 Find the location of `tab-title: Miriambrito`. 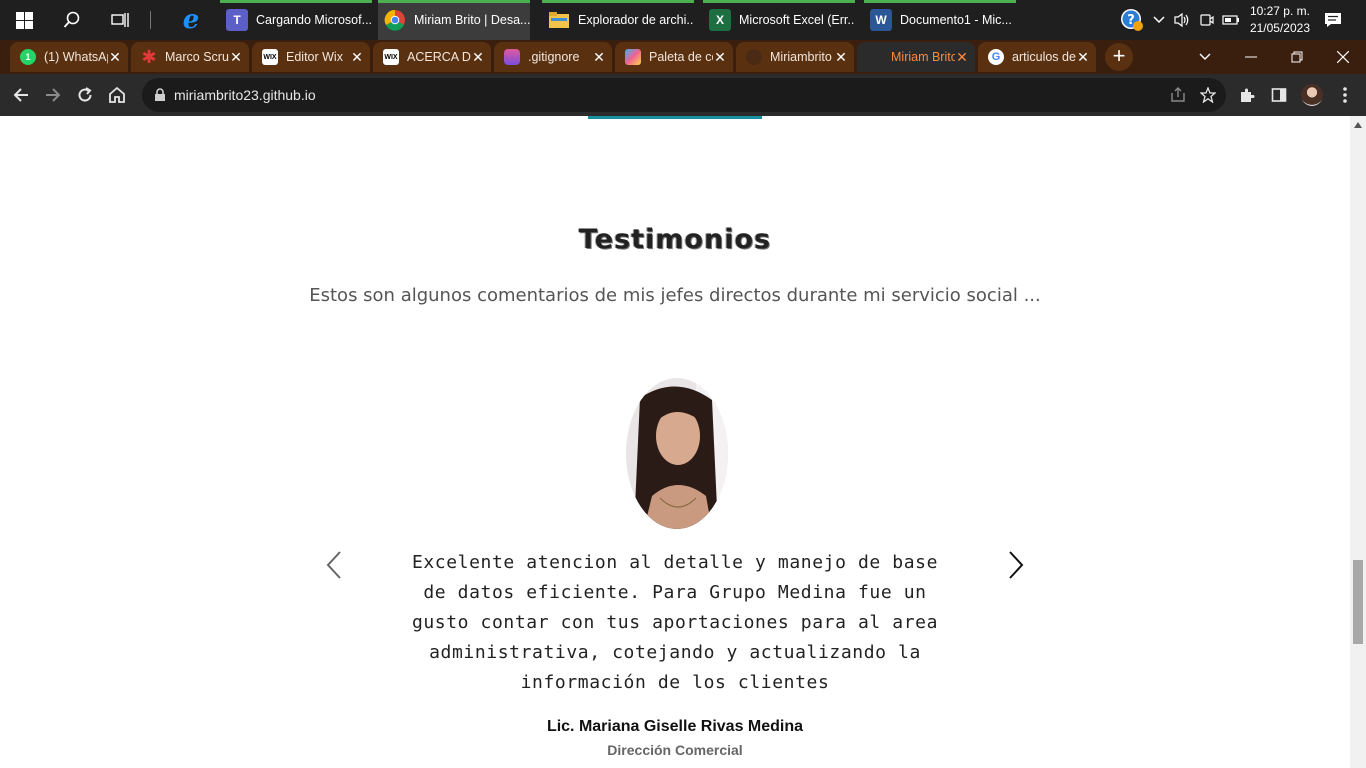

tab-title: Miriambrito is located at coordinates (801, 57).